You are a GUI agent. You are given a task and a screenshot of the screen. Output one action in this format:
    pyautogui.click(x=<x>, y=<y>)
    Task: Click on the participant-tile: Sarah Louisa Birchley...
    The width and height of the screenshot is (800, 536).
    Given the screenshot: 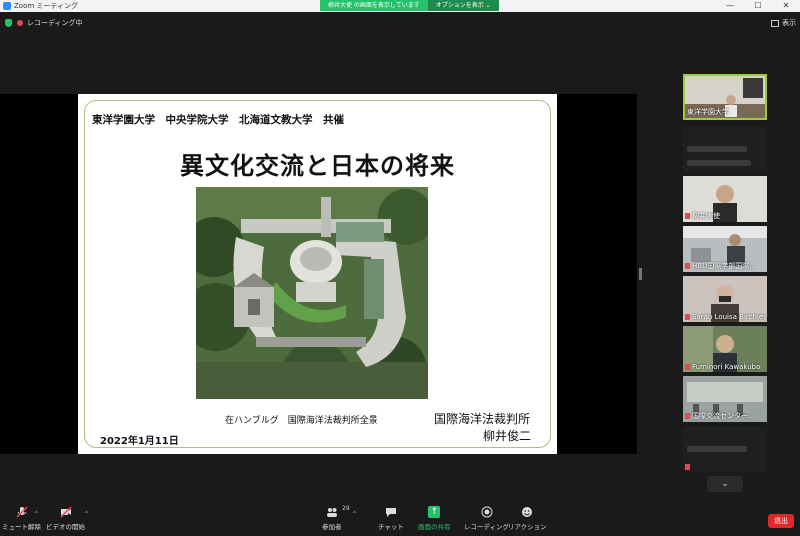 What is the action you would take?
    pyautogui.click(x=725, y=299)
    